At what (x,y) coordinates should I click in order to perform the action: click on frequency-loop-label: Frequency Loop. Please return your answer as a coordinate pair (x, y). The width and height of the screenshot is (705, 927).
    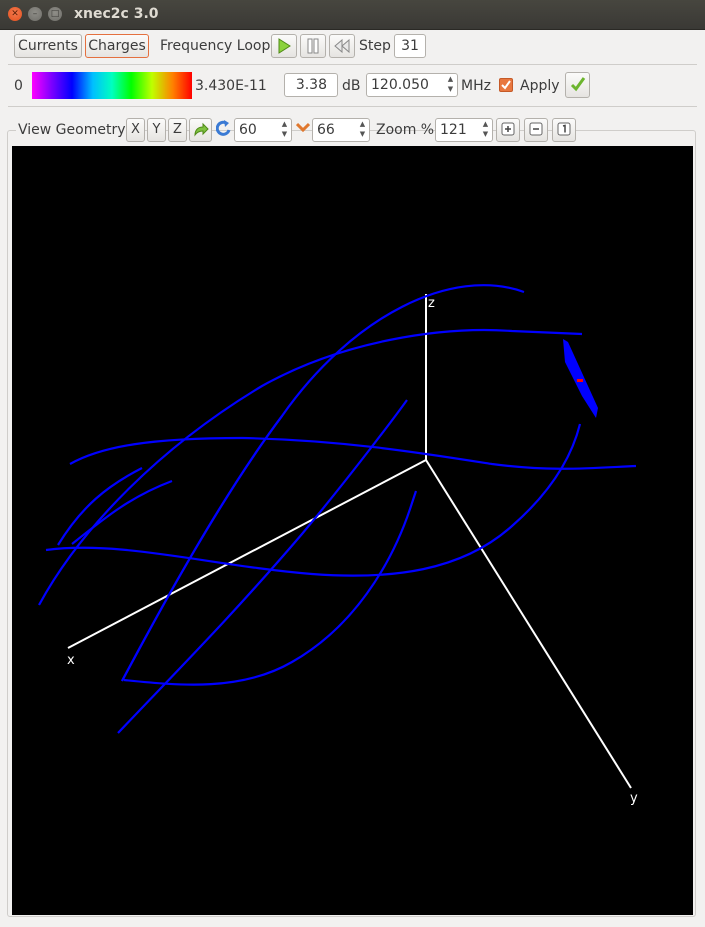
    Looking at the image, I should click on (215, 46).